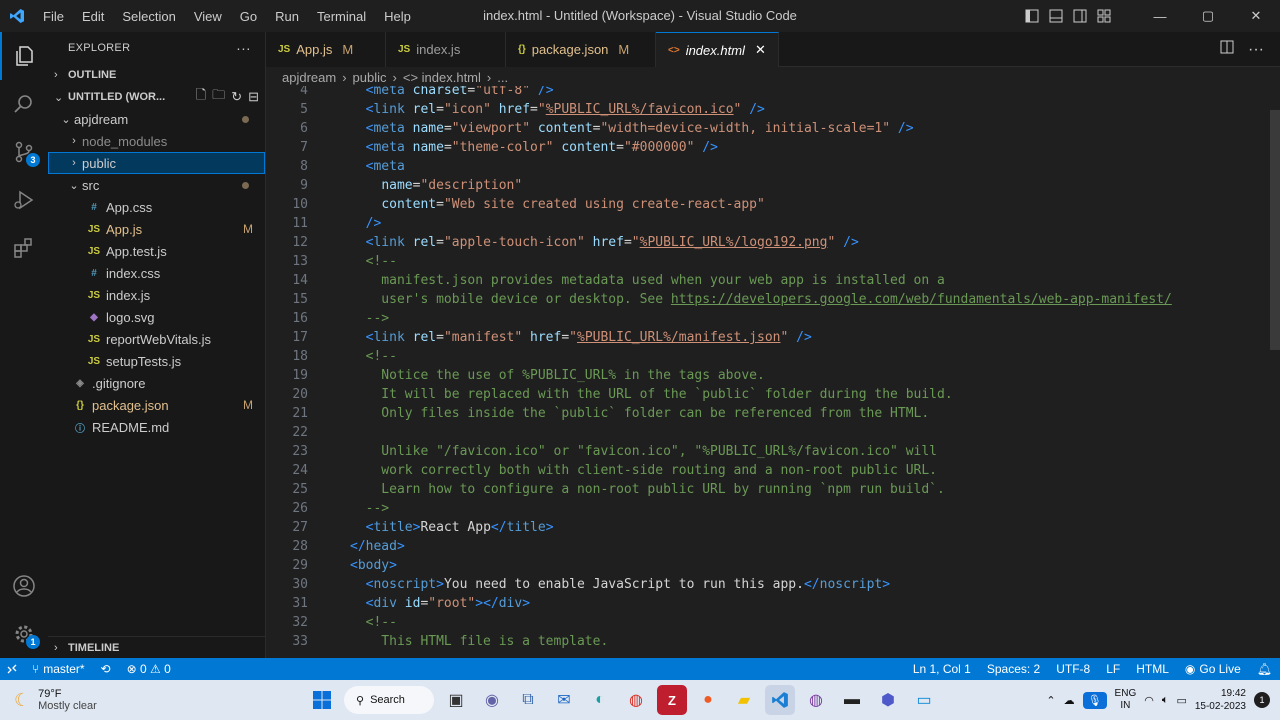 This screenshot has width=1280, height=720. Describe the element at coordinates (287, 16) in the screenshot. I see `menu-run: Run` at that location.